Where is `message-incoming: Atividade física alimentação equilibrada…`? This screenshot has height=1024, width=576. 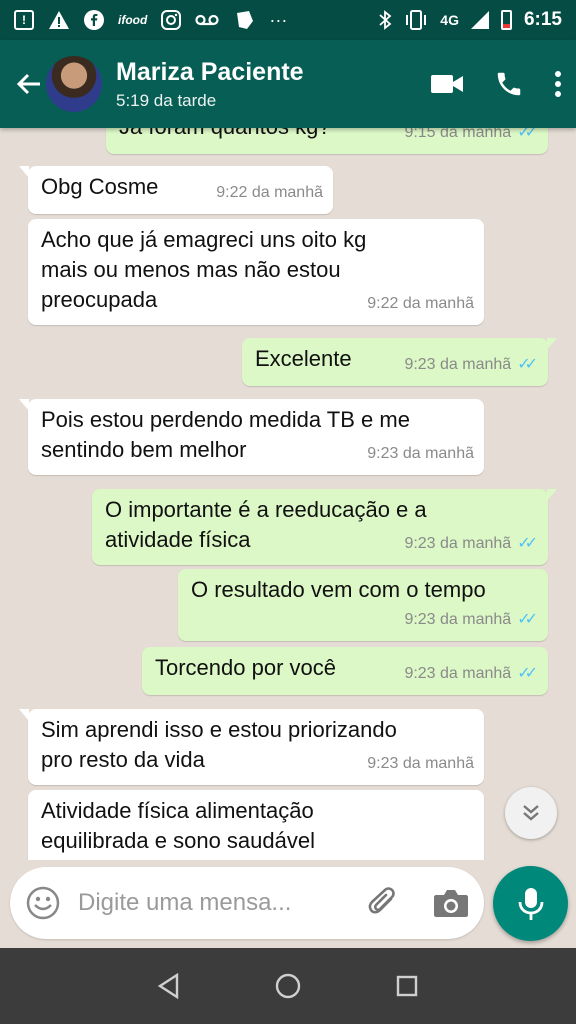 message-incoming: Atividade física alimentação equilibrada… is located at coordinates (256, 825).